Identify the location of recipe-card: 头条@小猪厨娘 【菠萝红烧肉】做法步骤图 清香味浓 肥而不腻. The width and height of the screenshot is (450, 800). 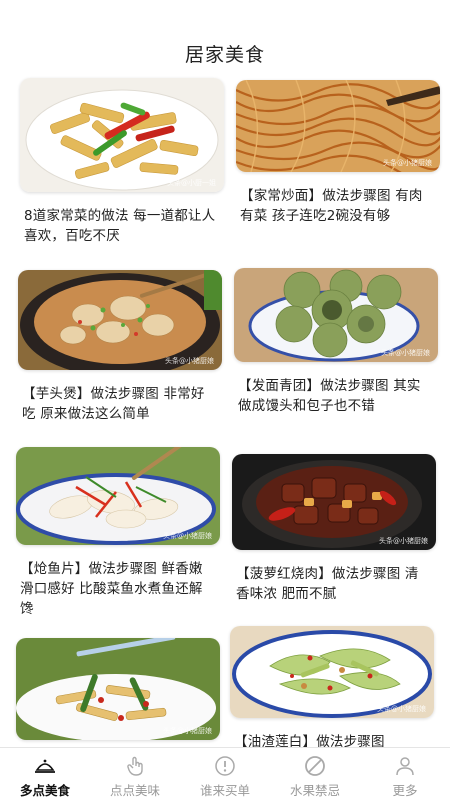
(334, 529).